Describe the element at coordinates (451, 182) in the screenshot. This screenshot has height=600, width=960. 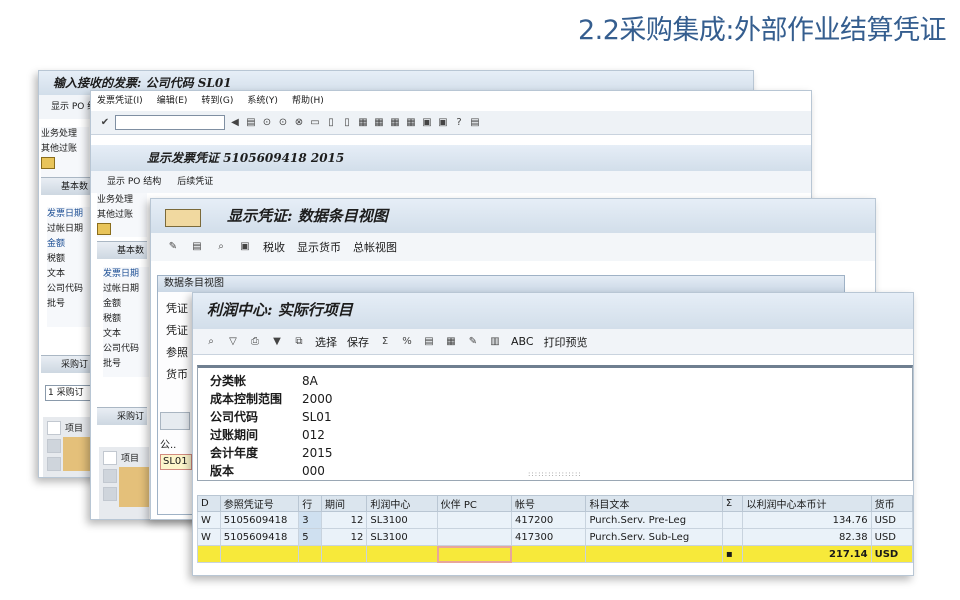
I see `sub-toolbar: 显示 PO 结构 后续凭证` at that location.